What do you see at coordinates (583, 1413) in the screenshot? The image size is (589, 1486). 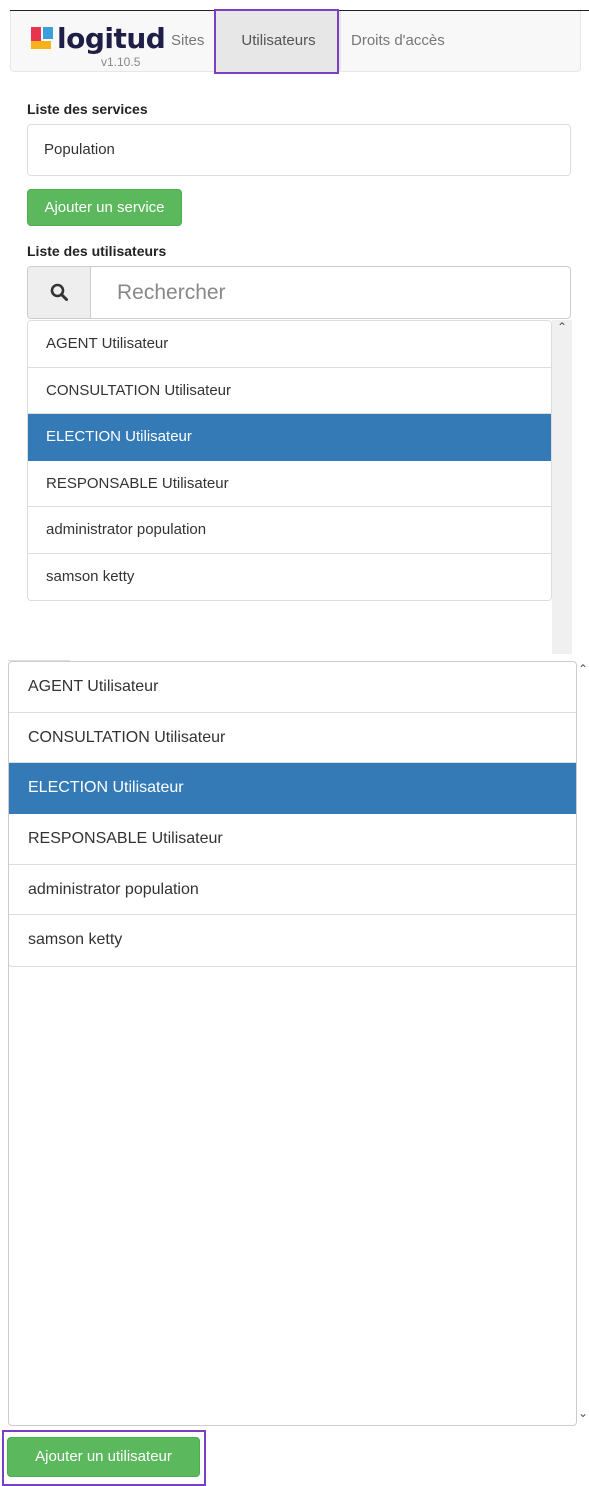 I see `scroll-down-icon: ⌄` at bounding box center [583, 1413].